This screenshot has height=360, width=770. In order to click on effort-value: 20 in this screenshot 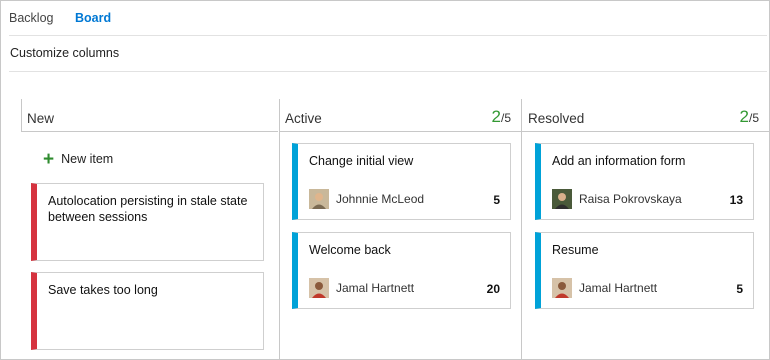, I will do `click(493, 289)`.